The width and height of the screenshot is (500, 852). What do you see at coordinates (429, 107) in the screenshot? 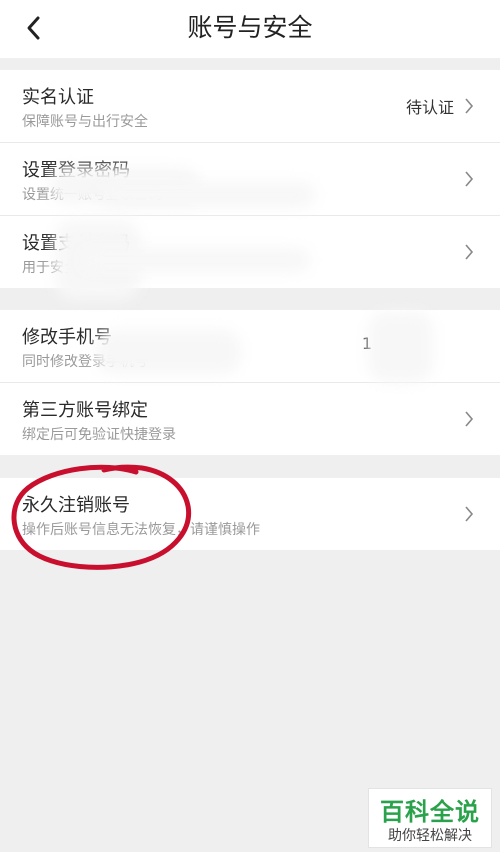
I see `verification-status: 待认证` at bounding box center [429, 107].